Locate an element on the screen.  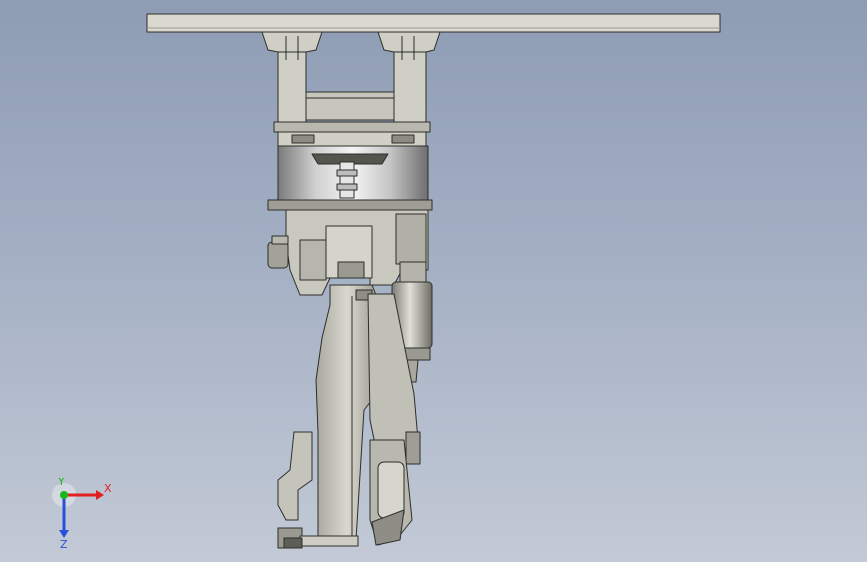
orientation-triad: X Y Z is located at coordinates (82, 514).